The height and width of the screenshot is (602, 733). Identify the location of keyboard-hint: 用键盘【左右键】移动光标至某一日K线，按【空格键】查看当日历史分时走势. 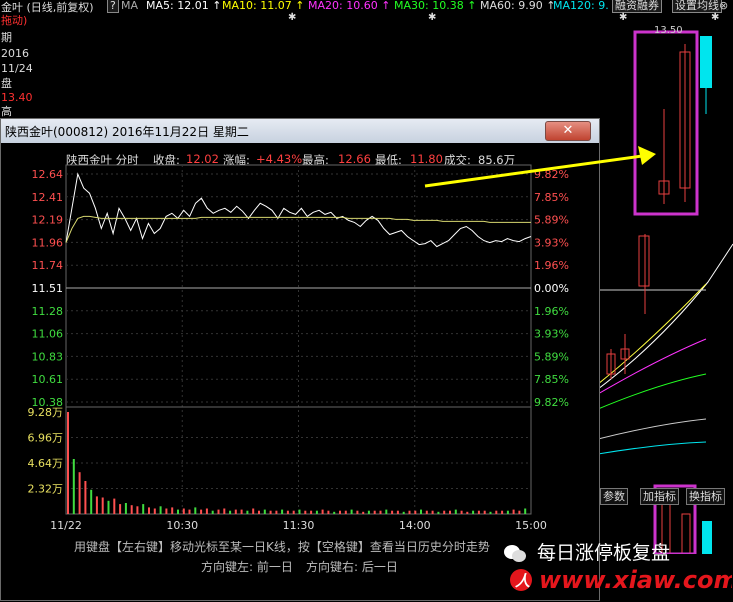
(282, 547).